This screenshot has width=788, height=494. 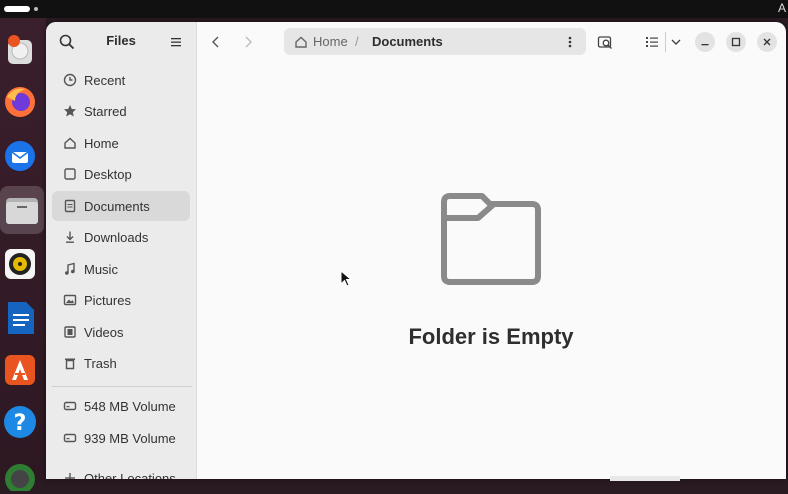 I want to click on chevron-down-icon, so click(x=676, y=42).